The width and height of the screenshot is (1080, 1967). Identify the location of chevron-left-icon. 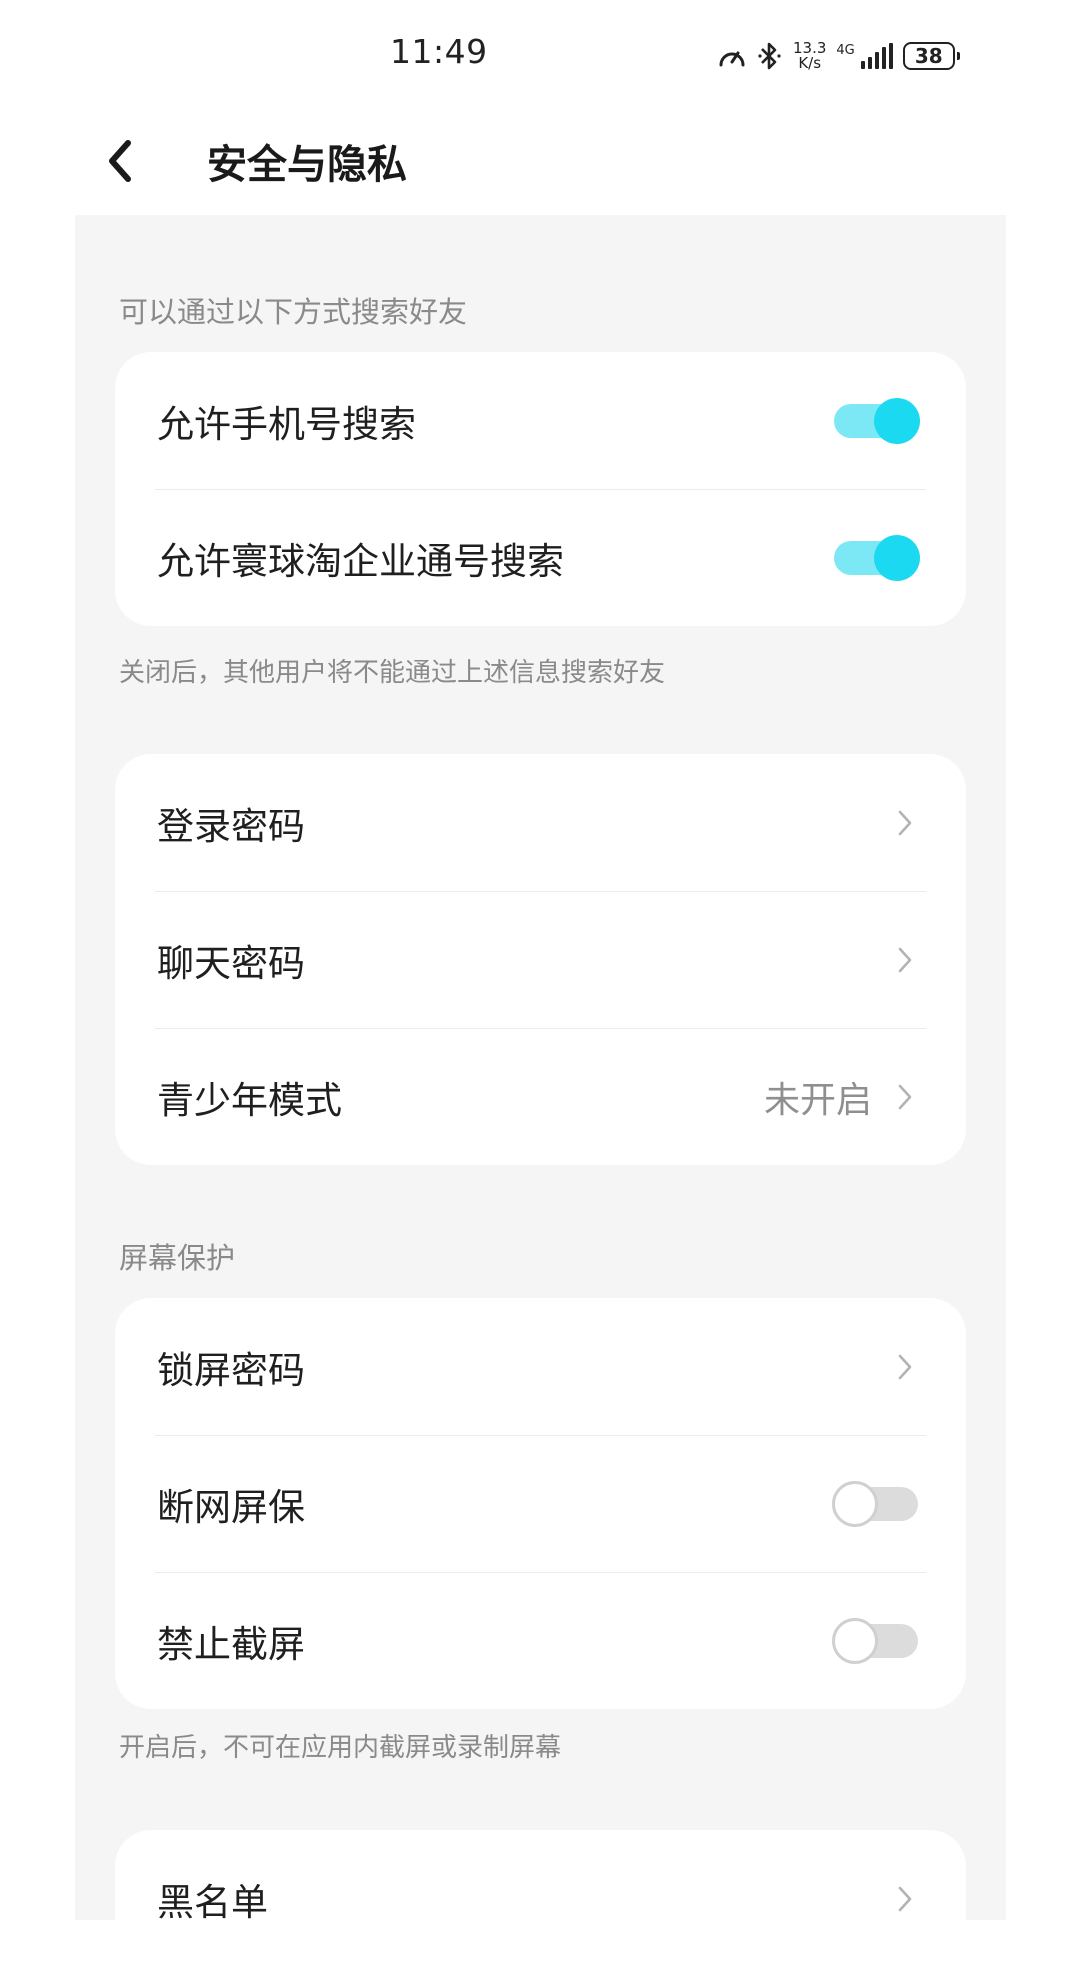
(120, 163).